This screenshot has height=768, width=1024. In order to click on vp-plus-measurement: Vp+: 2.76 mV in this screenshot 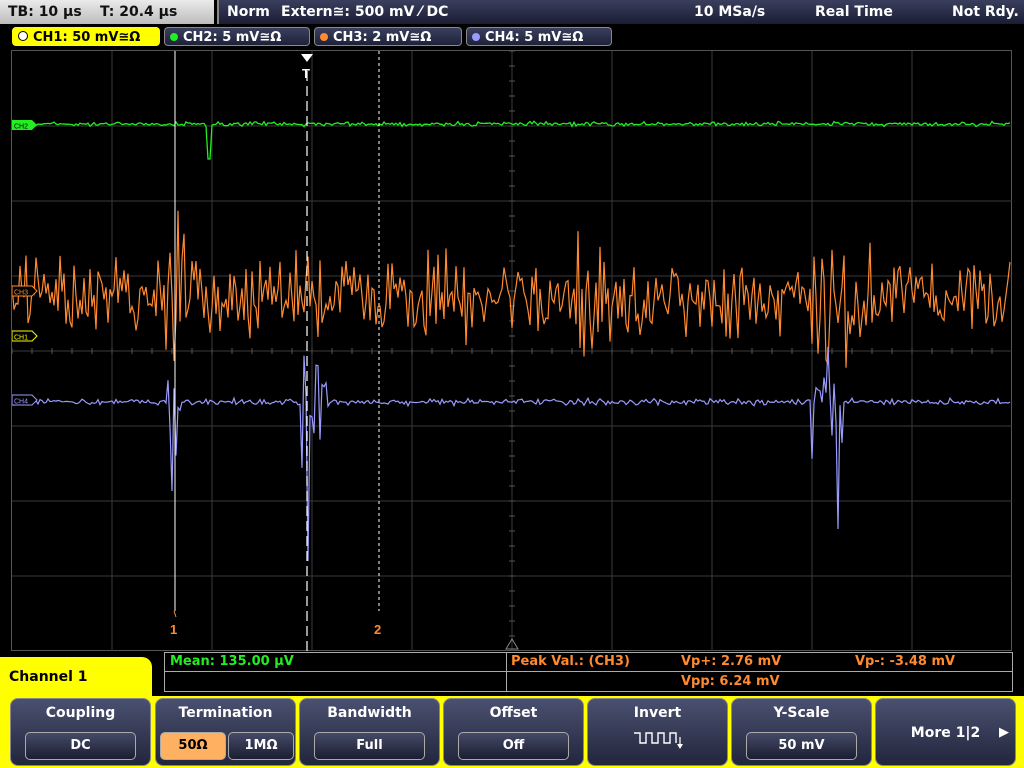, I will do `click(731, 661)`.